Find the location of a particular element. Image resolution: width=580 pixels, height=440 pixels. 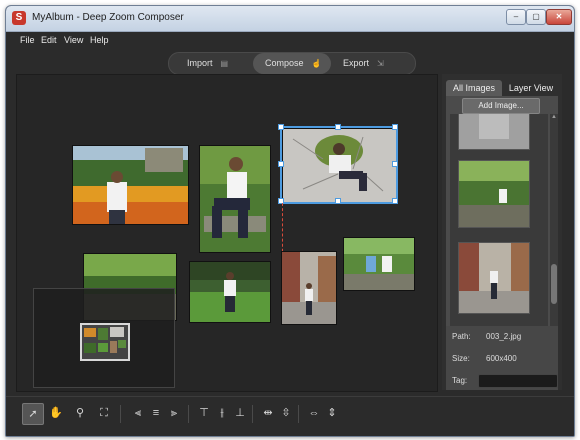

mode-export-label: Export is located at coordinates (356, 63).